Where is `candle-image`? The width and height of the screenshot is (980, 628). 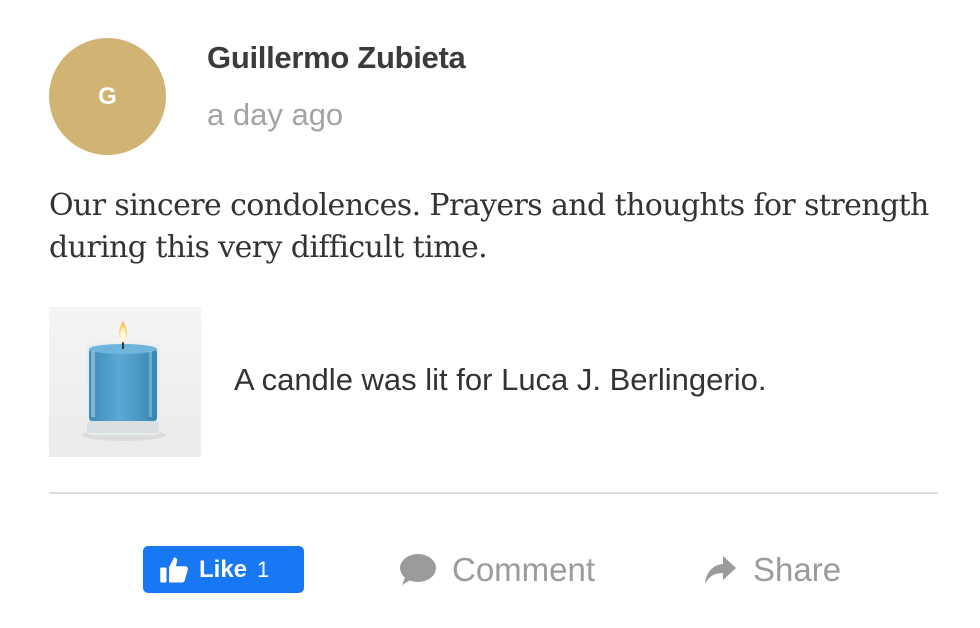 candle-image is located at coordinates (125, 382).